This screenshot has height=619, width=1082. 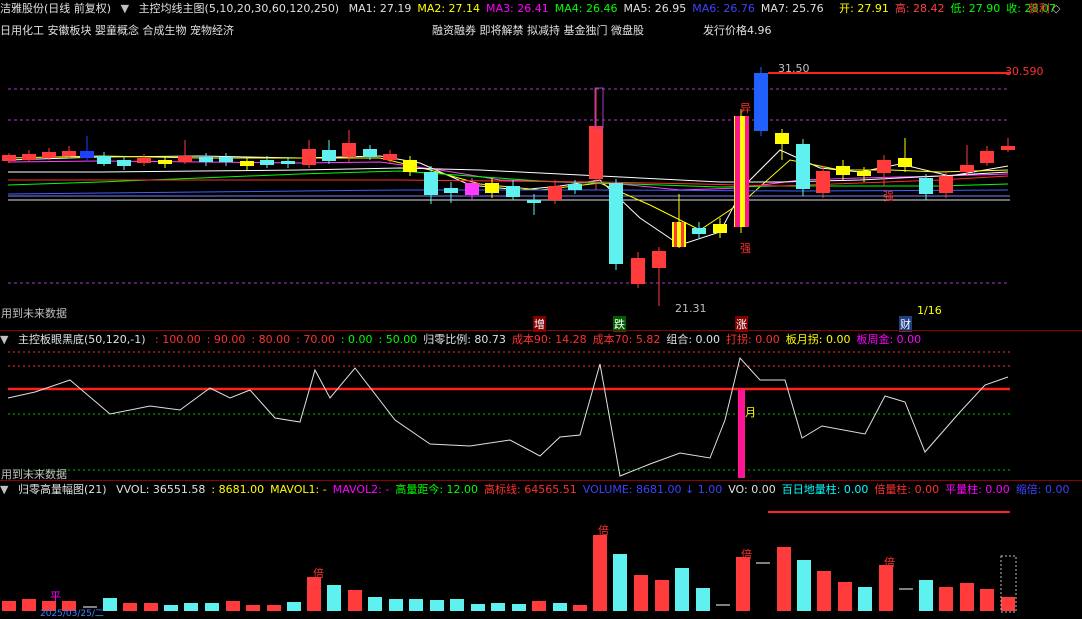 What do you see at coordinates (315, 339) in the screenshot?
I see `panel2-value: : 70.00` at bounding box center [315, 339].